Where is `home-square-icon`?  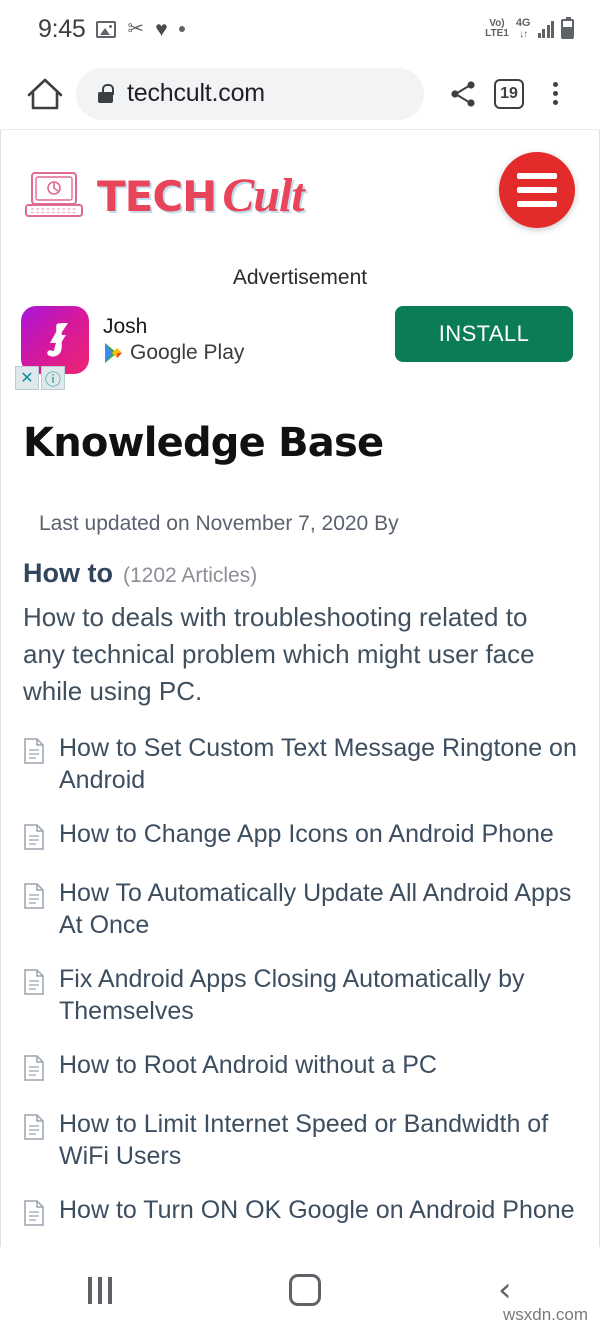 home-square-icon is located at coordinates (305, 1290).